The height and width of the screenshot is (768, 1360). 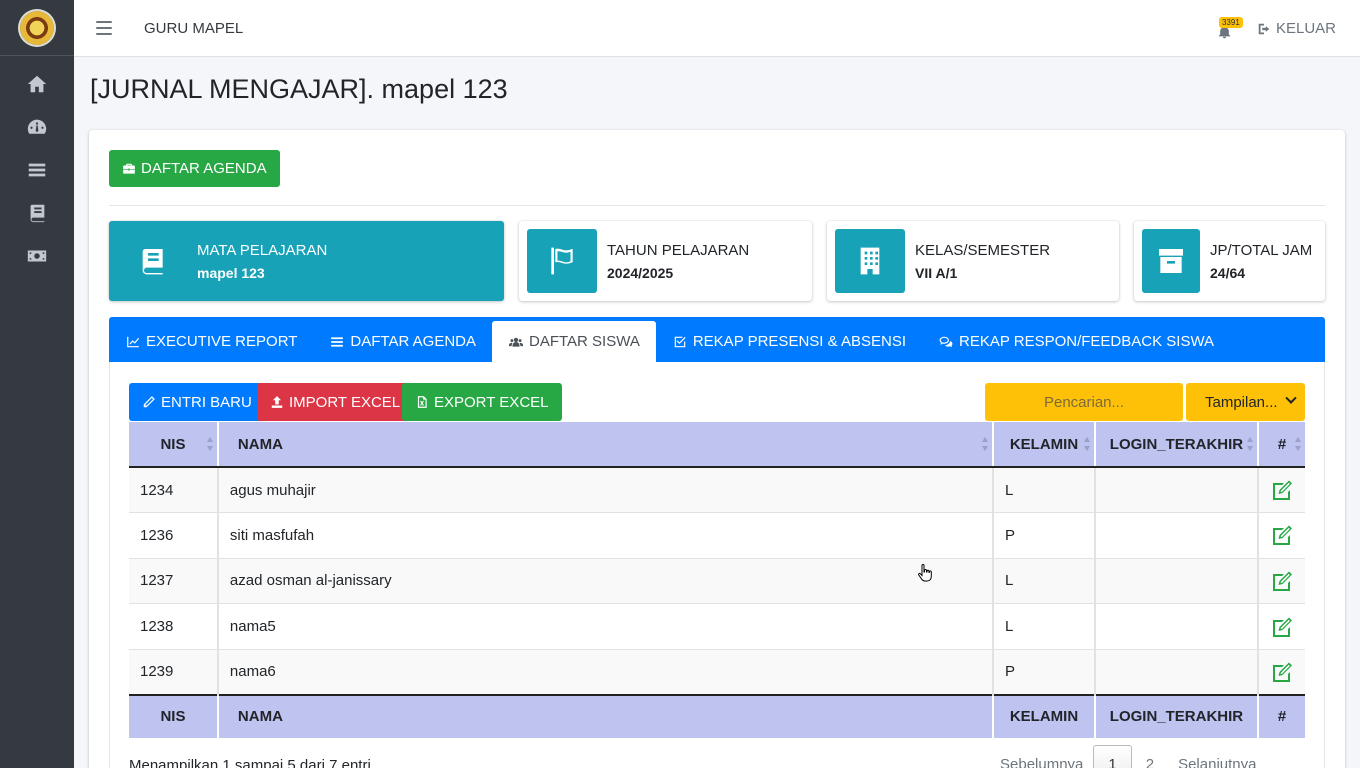 What do you see at coordinates (606, 490) in the screenshot?
I see `cell-nama: agus muhajir` at bounding box center [606, 490].